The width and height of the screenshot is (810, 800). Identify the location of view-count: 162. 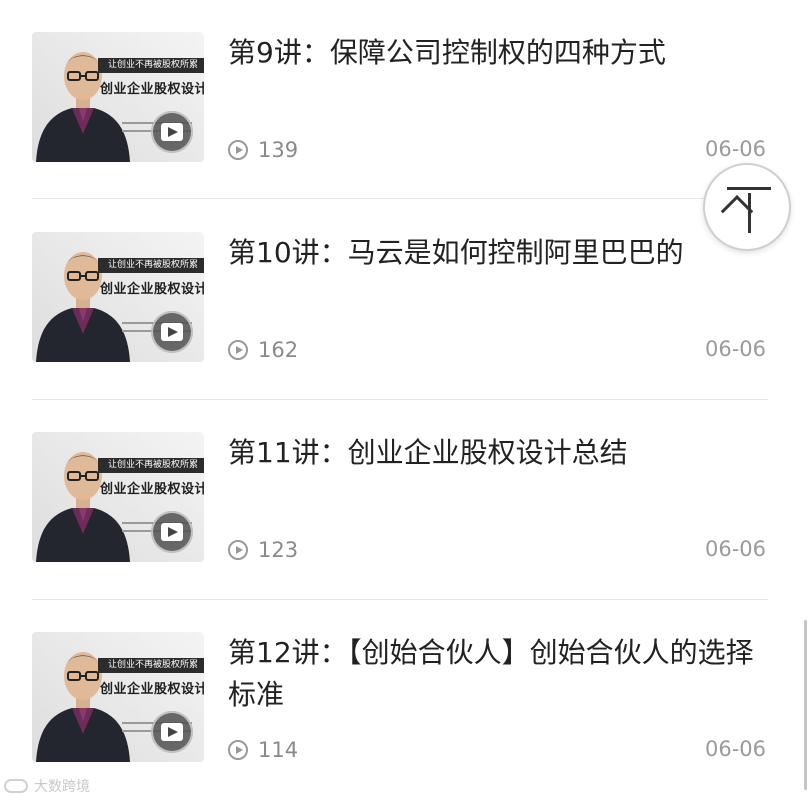
(278, 350).